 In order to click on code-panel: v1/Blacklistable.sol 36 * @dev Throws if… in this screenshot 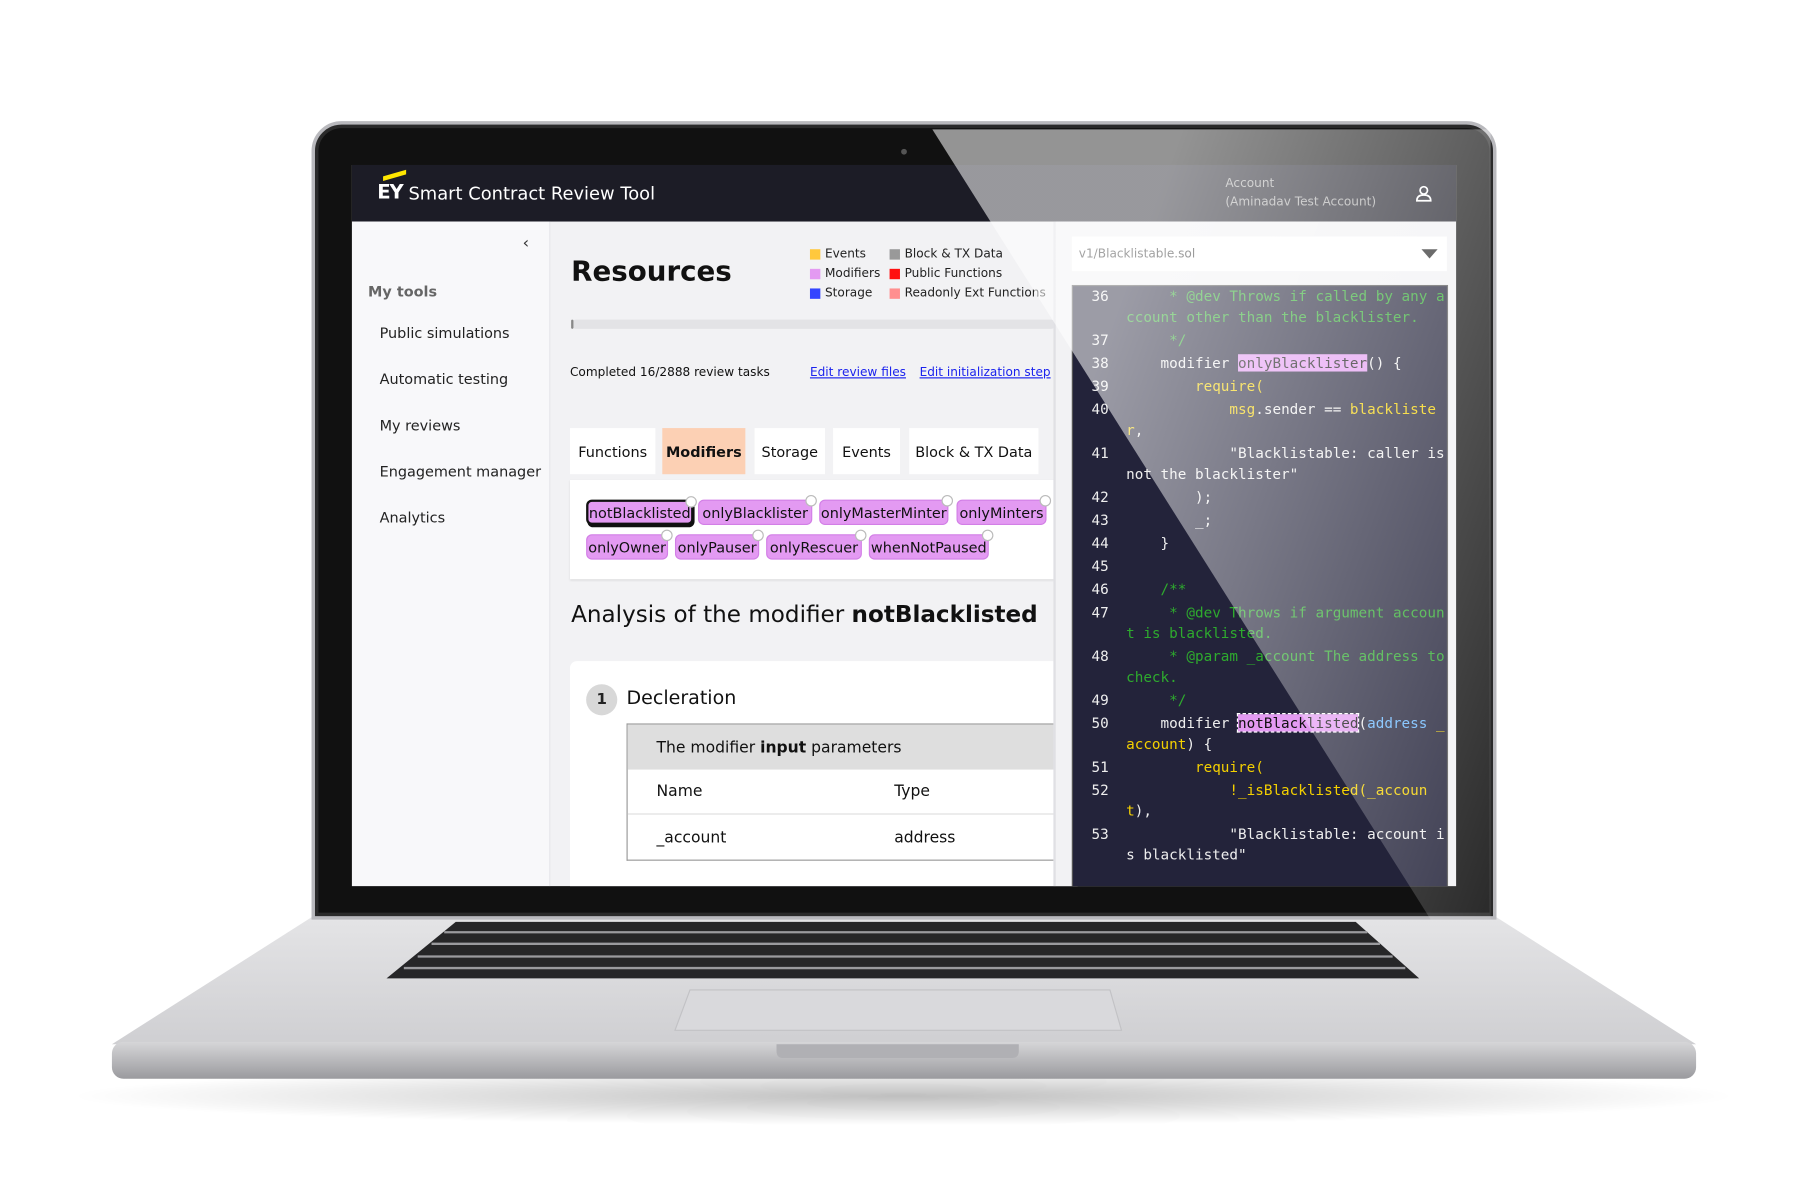, I will do `click(1255, 554)`.